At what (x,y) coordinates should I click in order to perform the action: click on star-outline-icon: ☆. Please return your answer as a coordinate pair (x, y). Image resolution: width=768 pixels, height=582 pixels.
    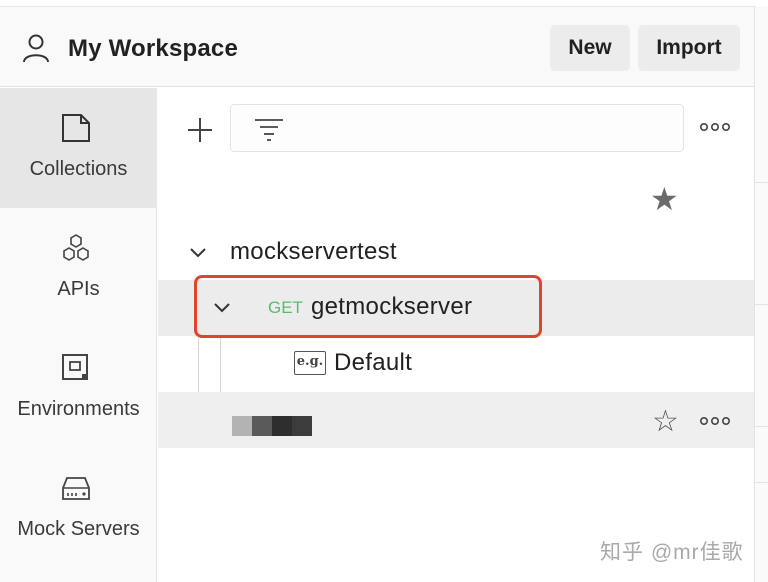
    Looking at the image, I should click on (665, 421).